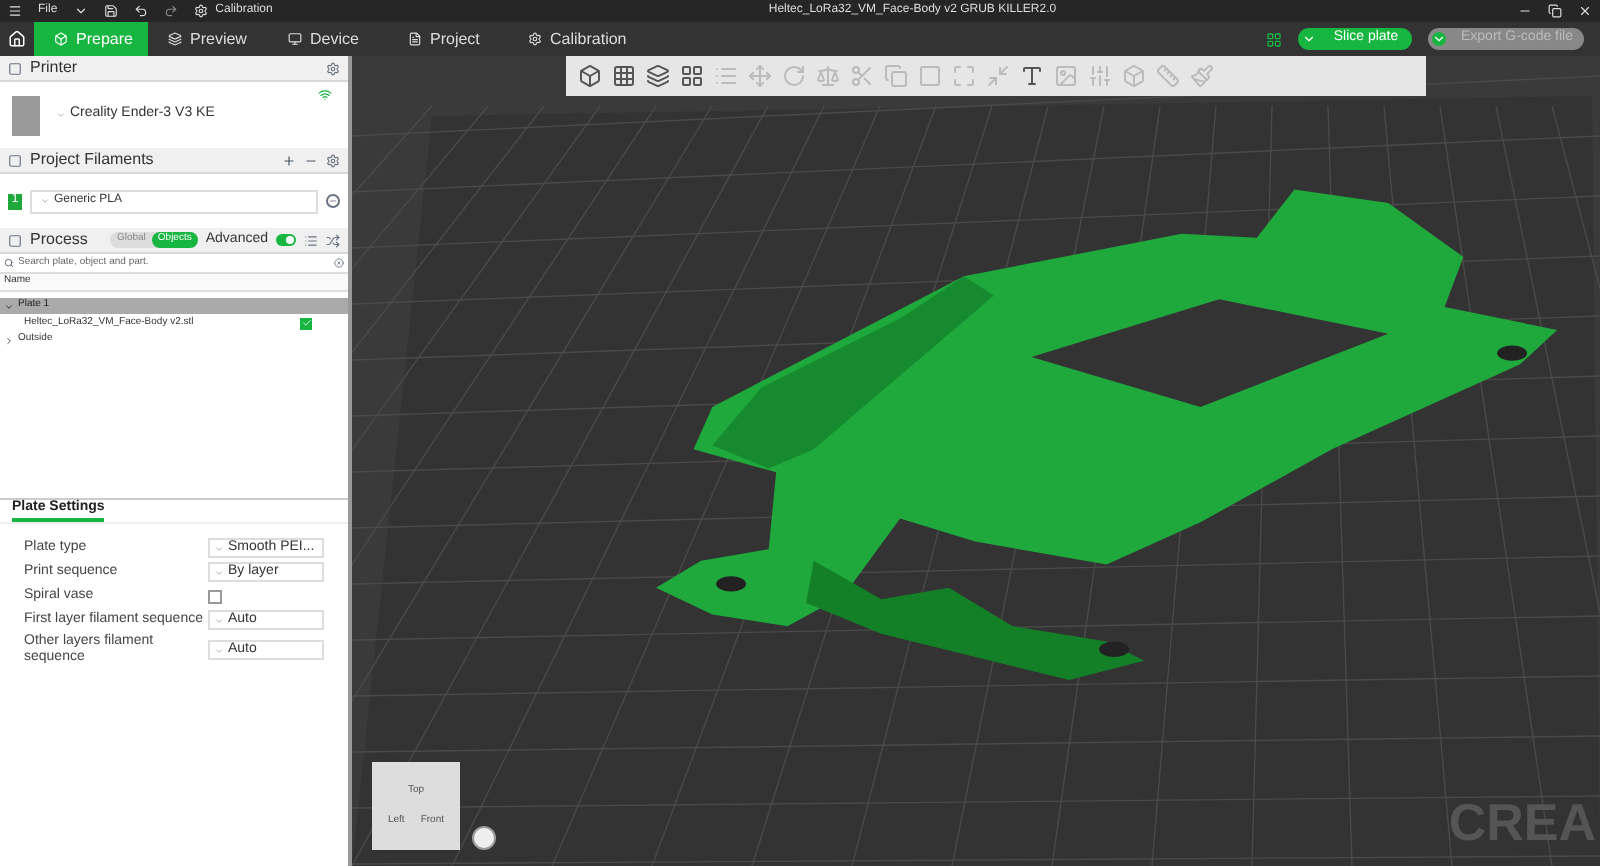 This screenshot has width=1600, height=866. What do you see at coordinates (286, 240) in the screenshot?
I see `advanced-switch` at bounding box center [286, 240].